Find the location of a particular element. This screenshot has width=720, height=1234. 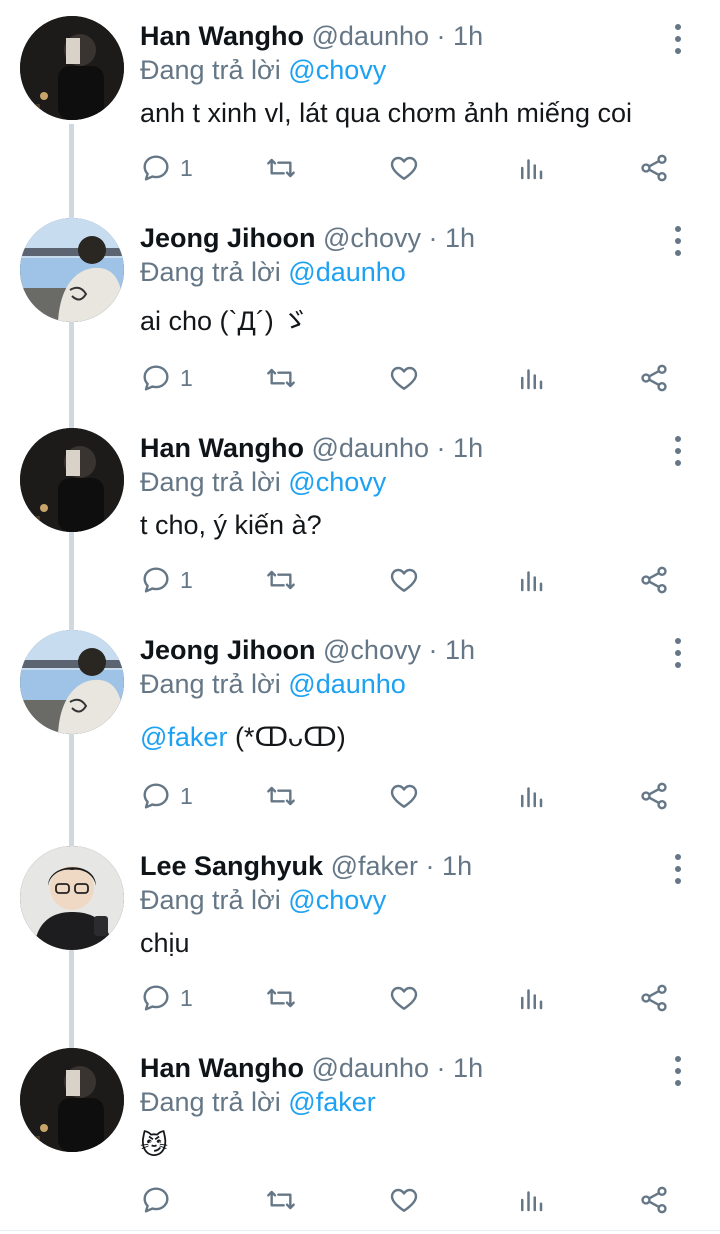

tweet-header: Jeong Jihoon @chovy · 1h is located at coordinates (307, 238).